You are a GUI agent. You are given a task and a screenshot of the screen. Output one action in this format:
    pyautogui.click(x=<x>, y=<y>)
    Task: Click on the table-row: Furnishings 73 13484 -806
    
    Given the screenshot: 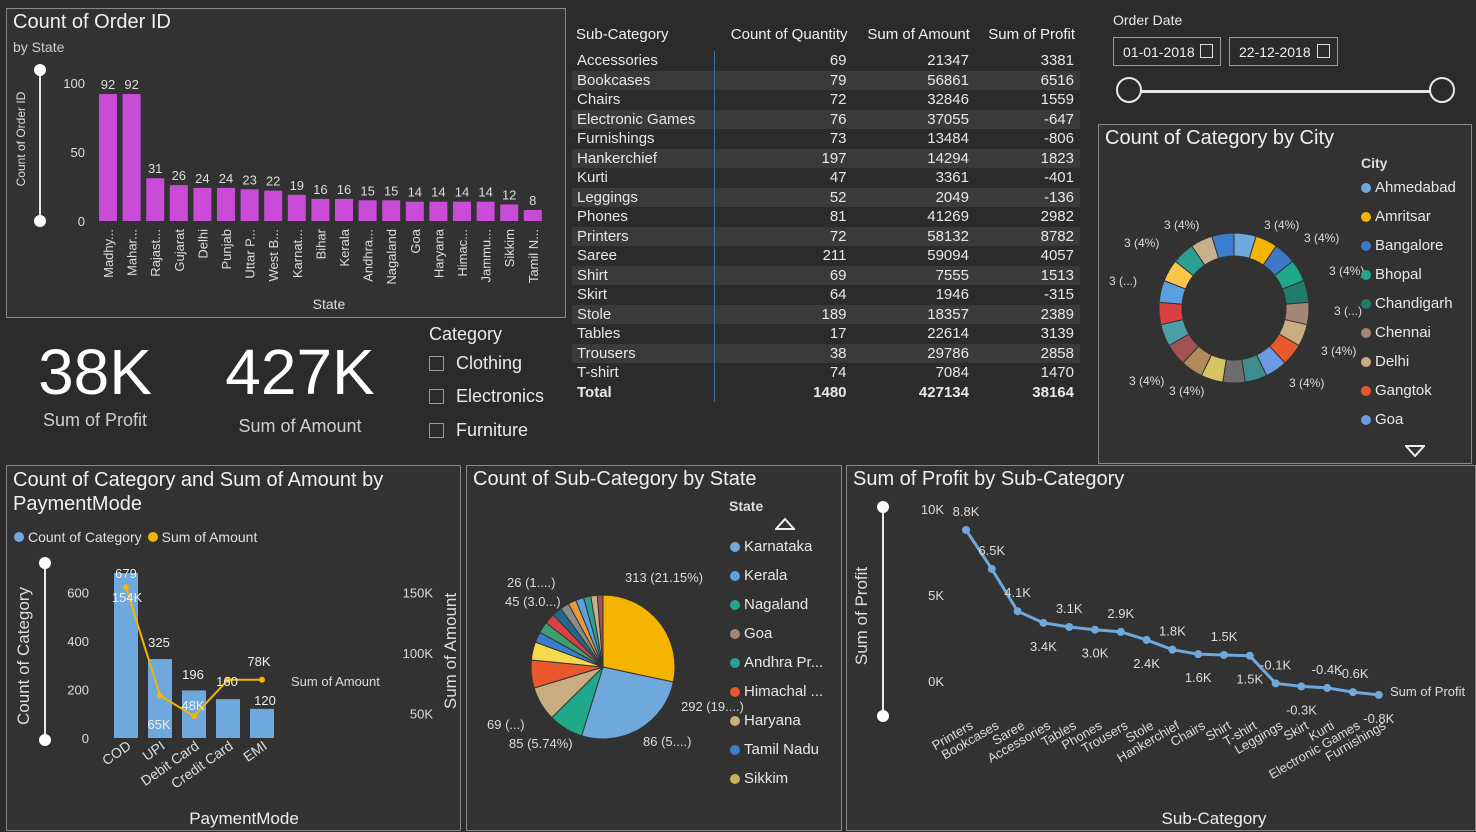 What is the action you would take?
    pyautogui.click(x=826, y=139)
    